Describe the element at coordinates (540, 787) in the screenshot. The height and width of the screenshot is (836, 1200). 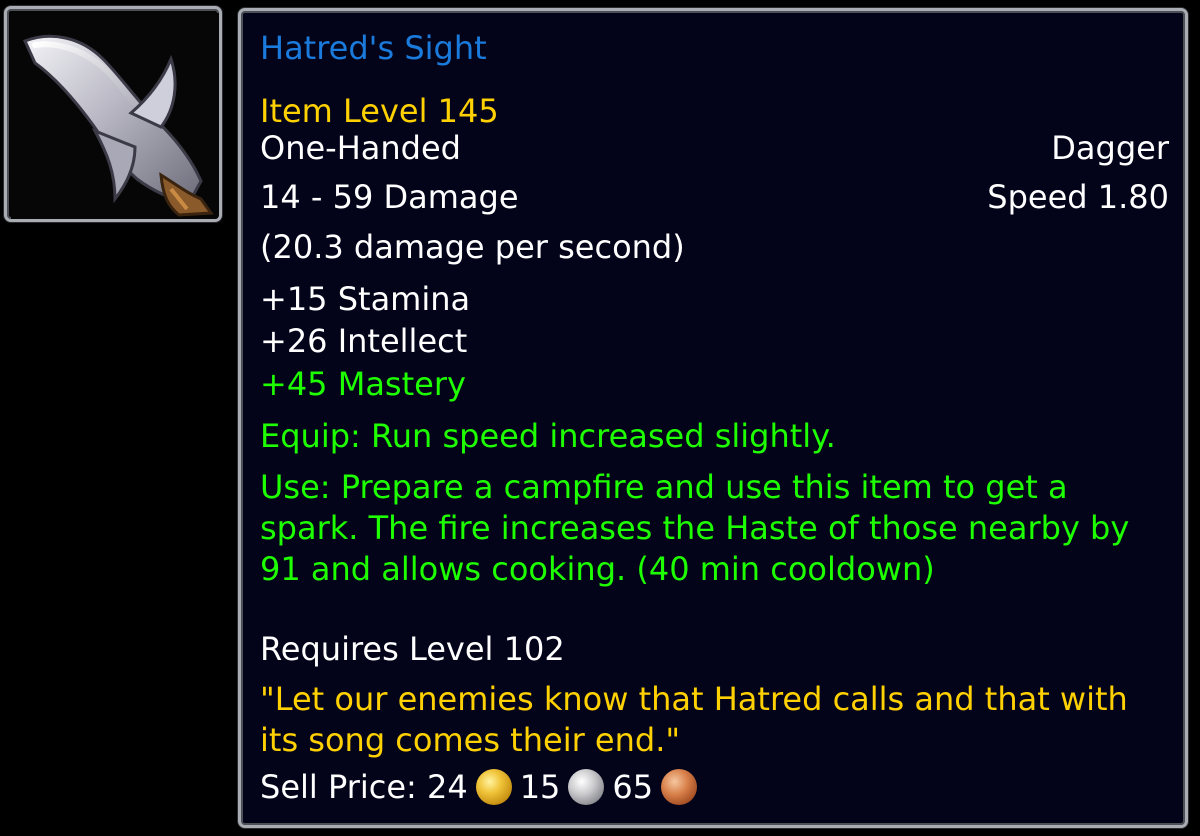
I see `sell-price-silver: 15` at that location.